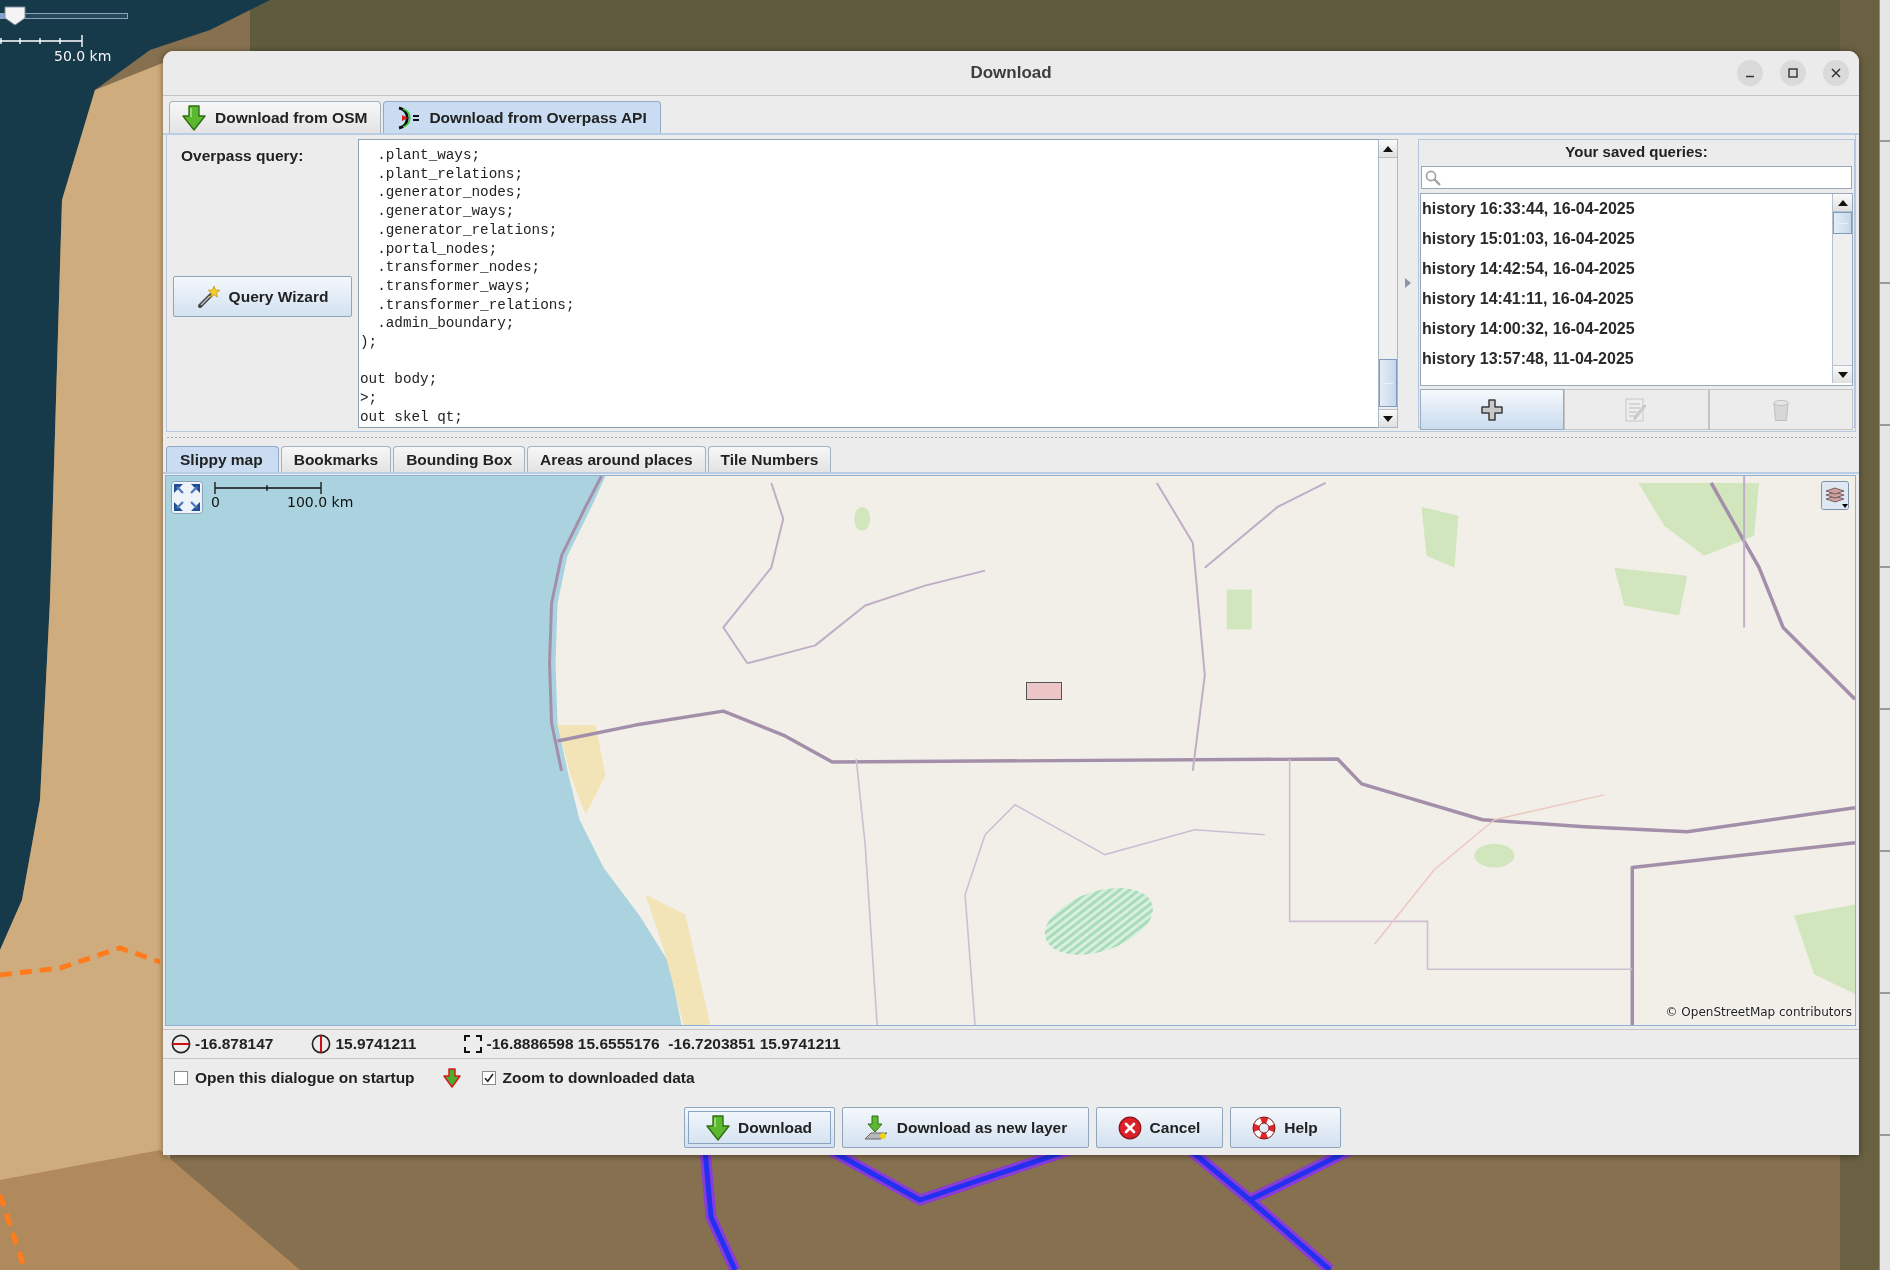  What do you see at coordinates (376, 1044) in the screenshot?
I see `coordinate-text: 15.9741211` at bounding box center [376, 1044].